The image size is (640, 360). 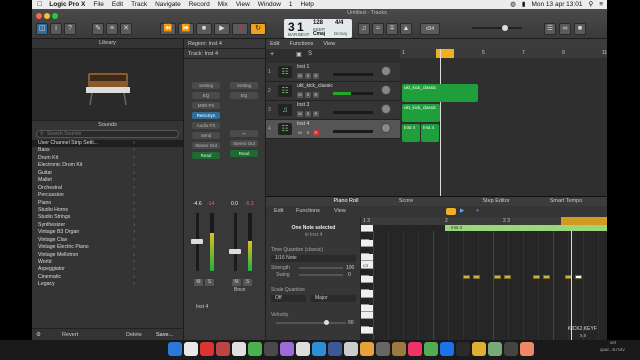 What do you see at coordinates (107, 277) in the screenshot?
I see `library-item: Cinematic ›` at bounding box center [107, 277].